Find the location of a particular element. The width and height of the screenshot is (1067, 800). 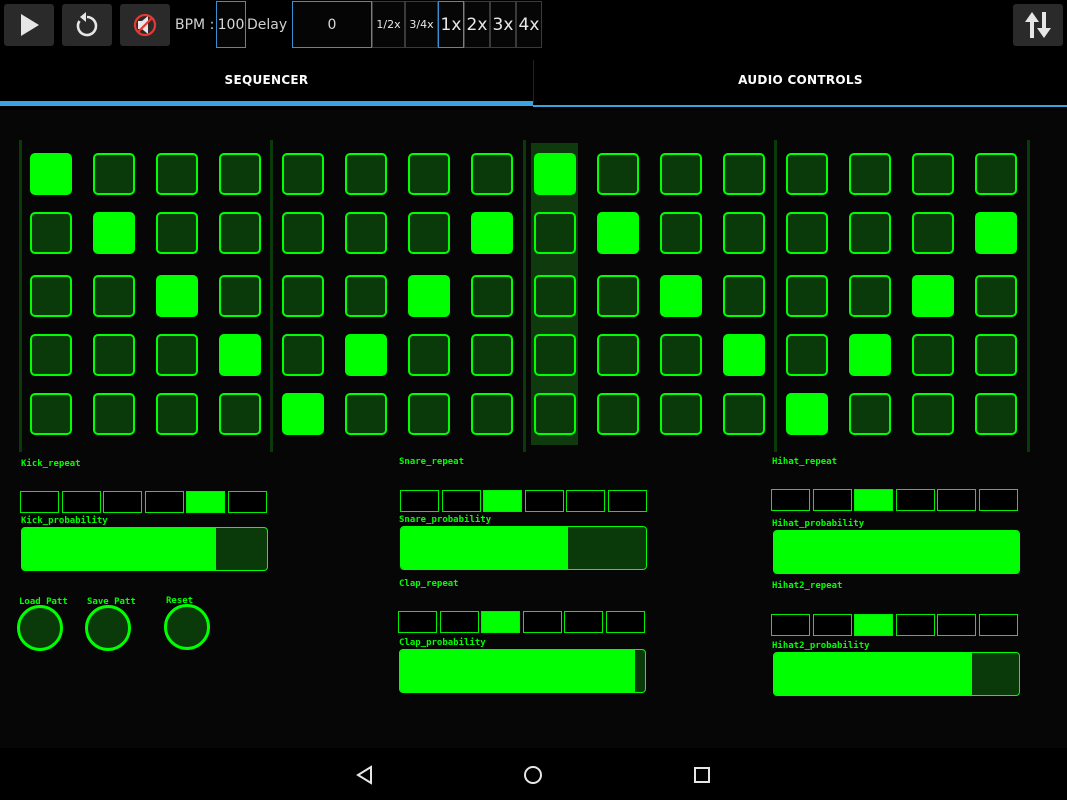

play-button is located at coordinates (29, 25).